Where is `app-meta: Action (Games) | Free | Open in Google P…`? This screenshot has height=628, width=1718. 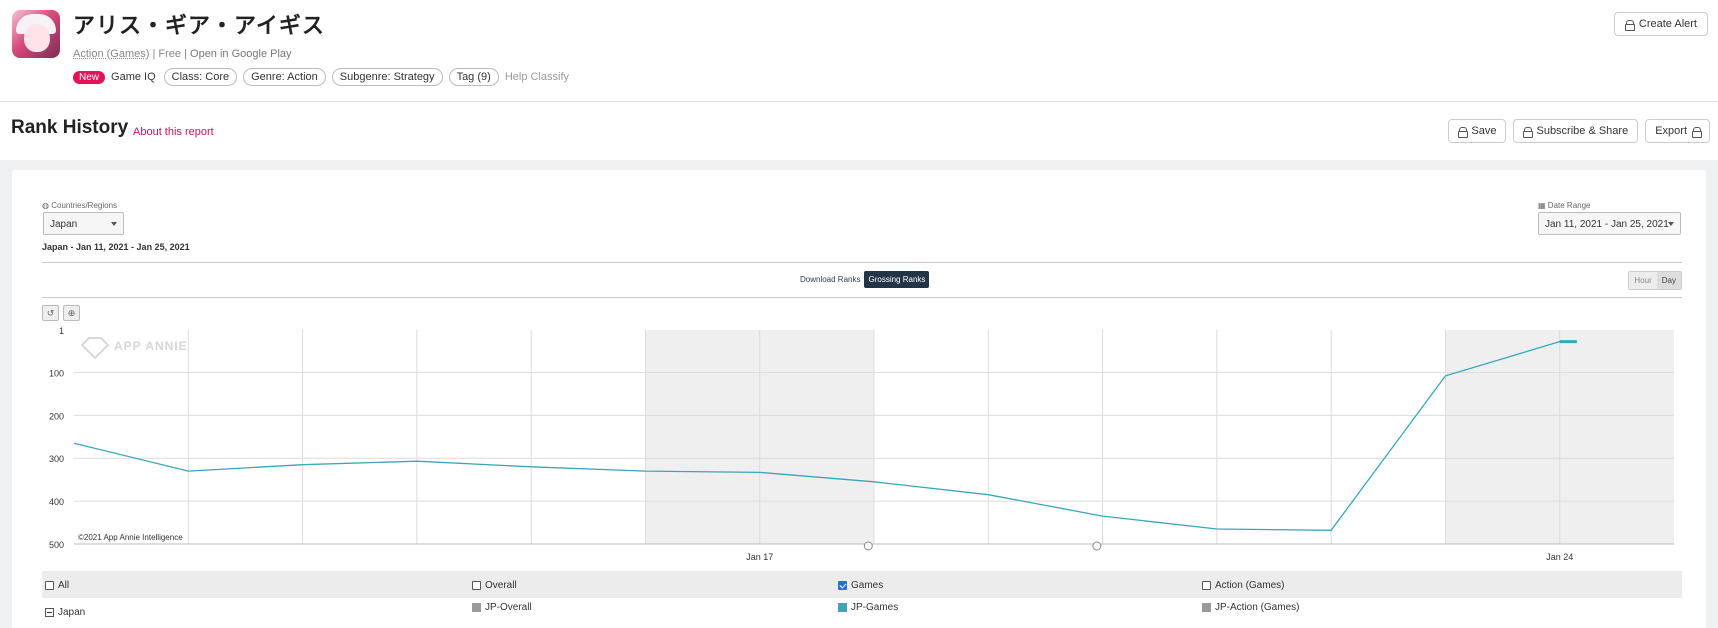 app-meta: Action (Games) | Free | Open in Google P… is located at coordinates (182, 54).